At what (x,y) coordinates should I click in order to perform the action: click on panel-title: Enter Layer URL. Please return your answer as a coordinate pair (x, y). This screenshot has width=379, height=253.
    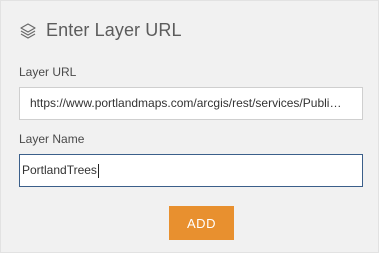
    Looking at the image, I should click on (114, 30).